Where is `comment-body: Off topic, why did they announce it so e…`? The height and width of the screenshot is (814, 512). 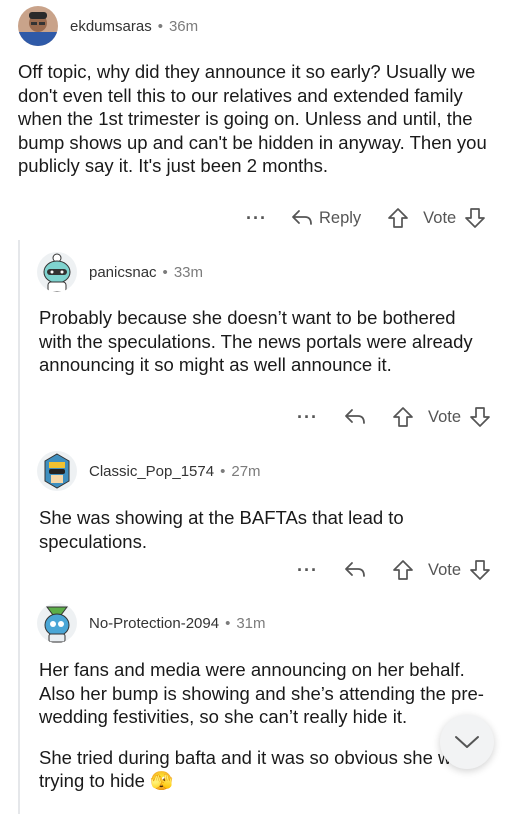 comment-body: Off topic, why did they announce it so e… is located at coordinates (258, 119).